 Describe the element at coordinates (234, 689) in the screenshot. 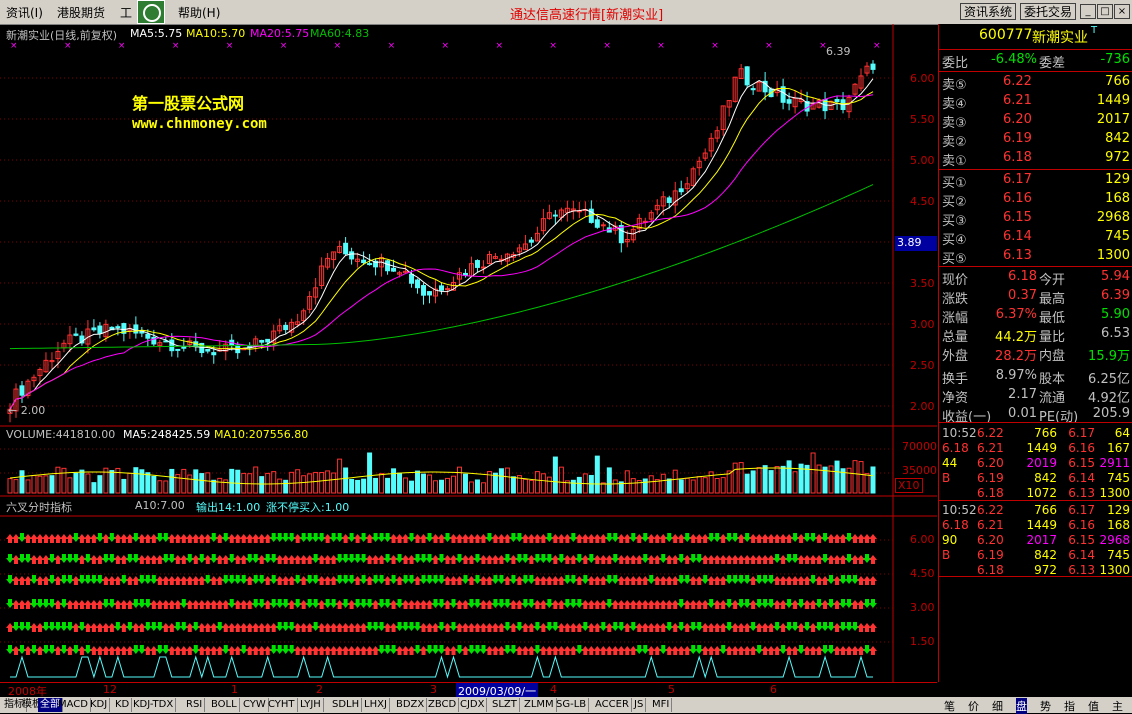

I see `date-label: 1` at that location.